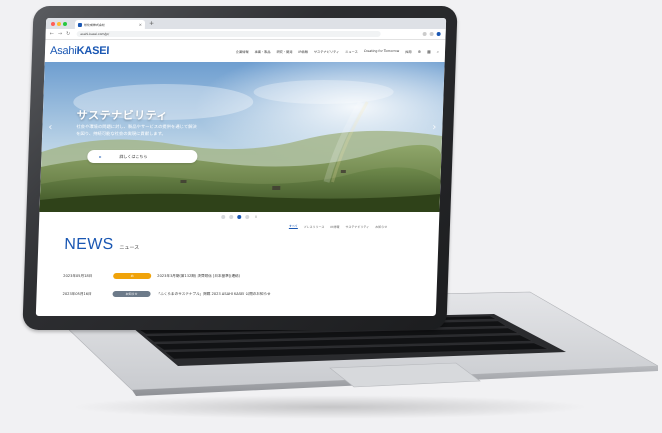 The image size is (662, 433). I want to click on nav-item-products: 事業・製品, so click(263, 51).